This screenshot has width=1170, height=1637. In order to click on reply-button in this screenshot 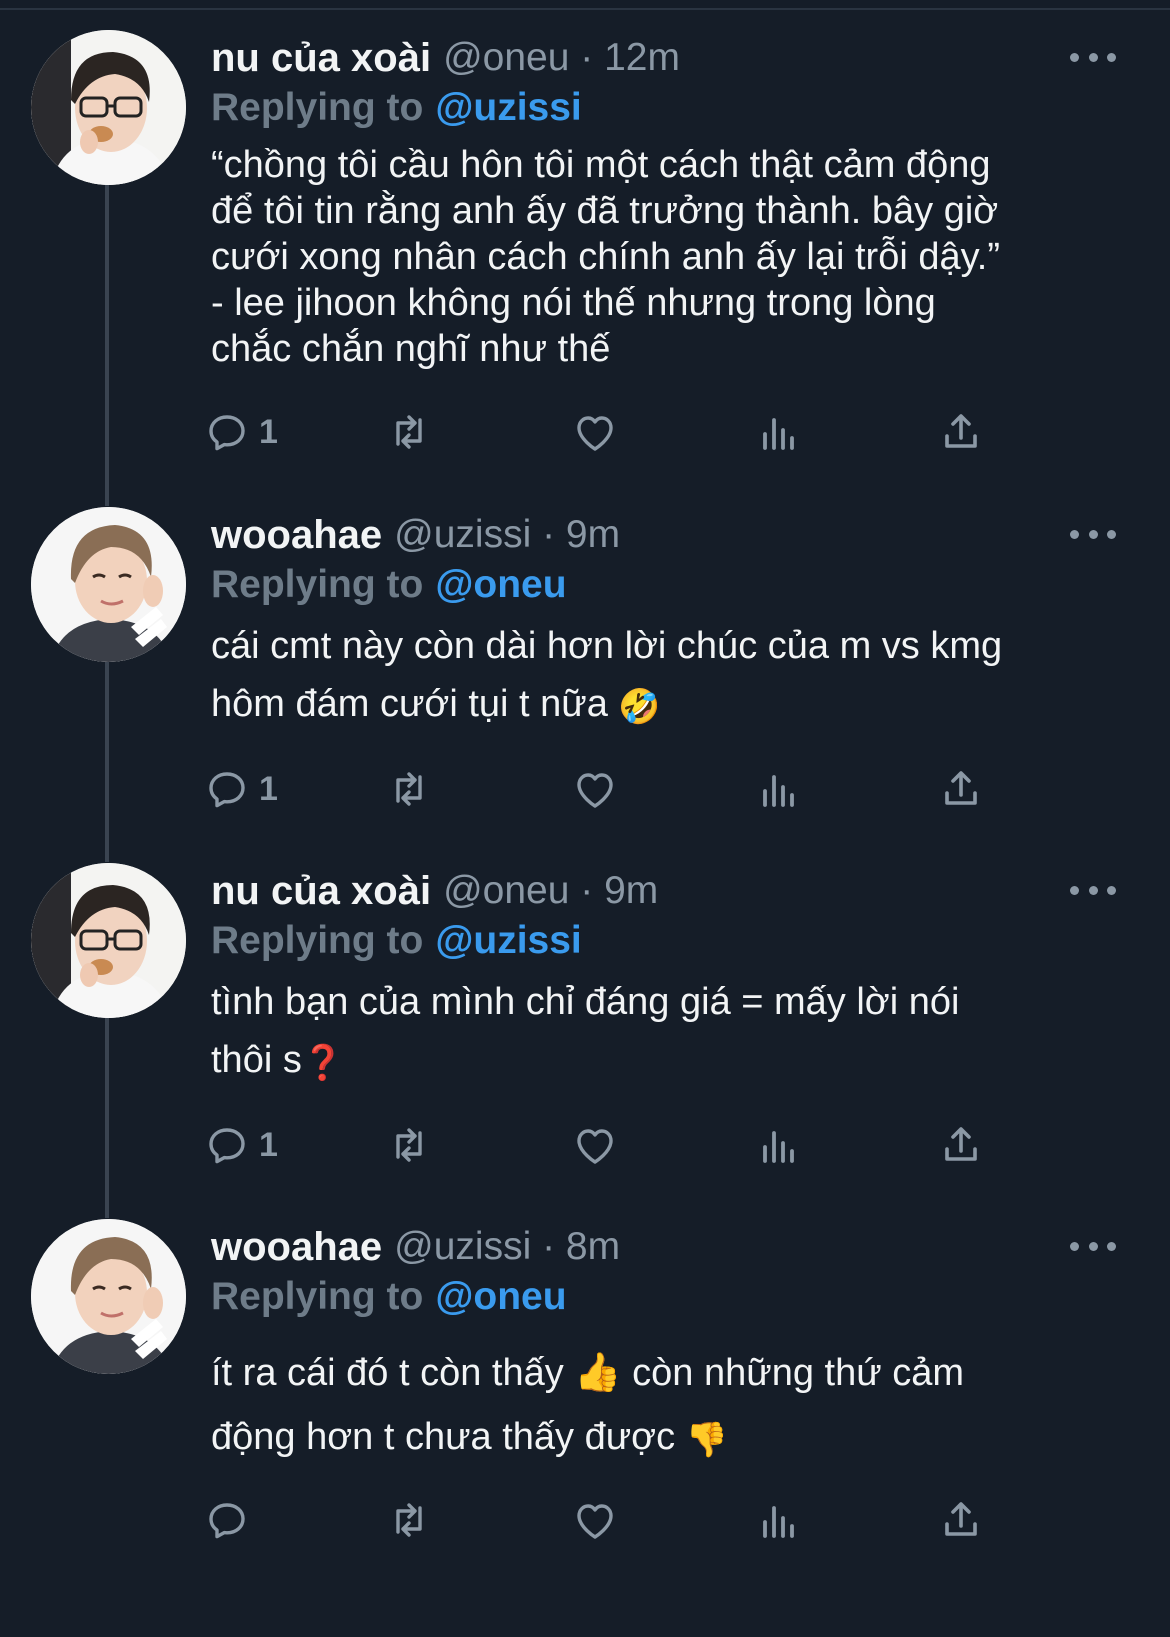, I will do `click(231, 1520)`.